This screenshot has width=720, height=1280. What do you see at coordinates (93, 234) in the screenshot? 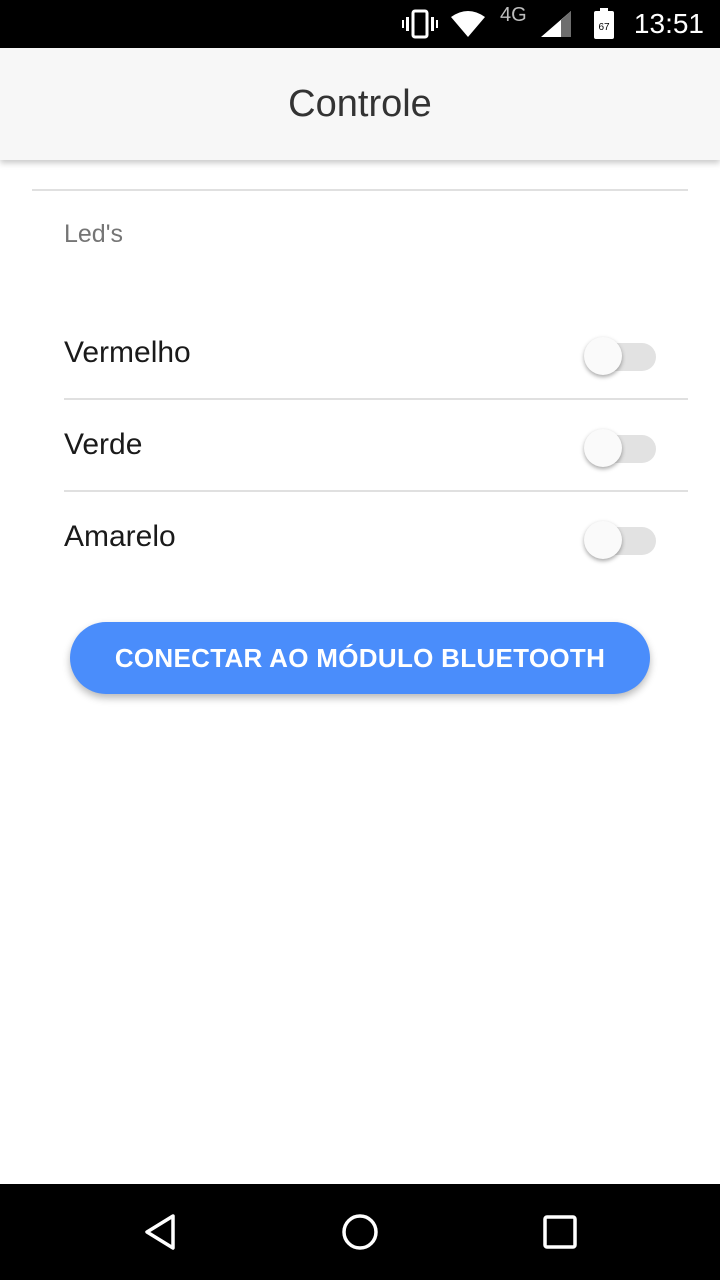
I see `section-header-leds: Led's` at bounding box center [93, 234].